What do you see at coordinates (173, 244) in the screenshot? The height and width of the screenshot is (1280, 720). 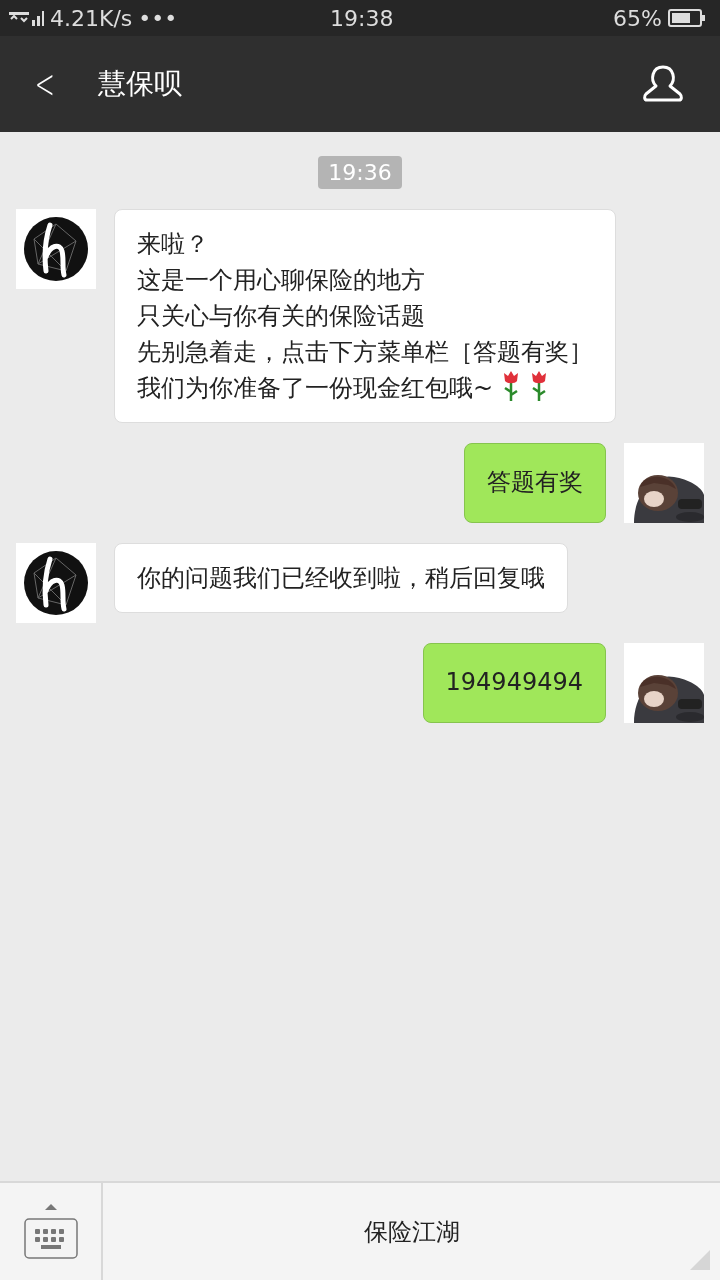 I see `message-line: 来啦？` at bounding box center [173, 244].